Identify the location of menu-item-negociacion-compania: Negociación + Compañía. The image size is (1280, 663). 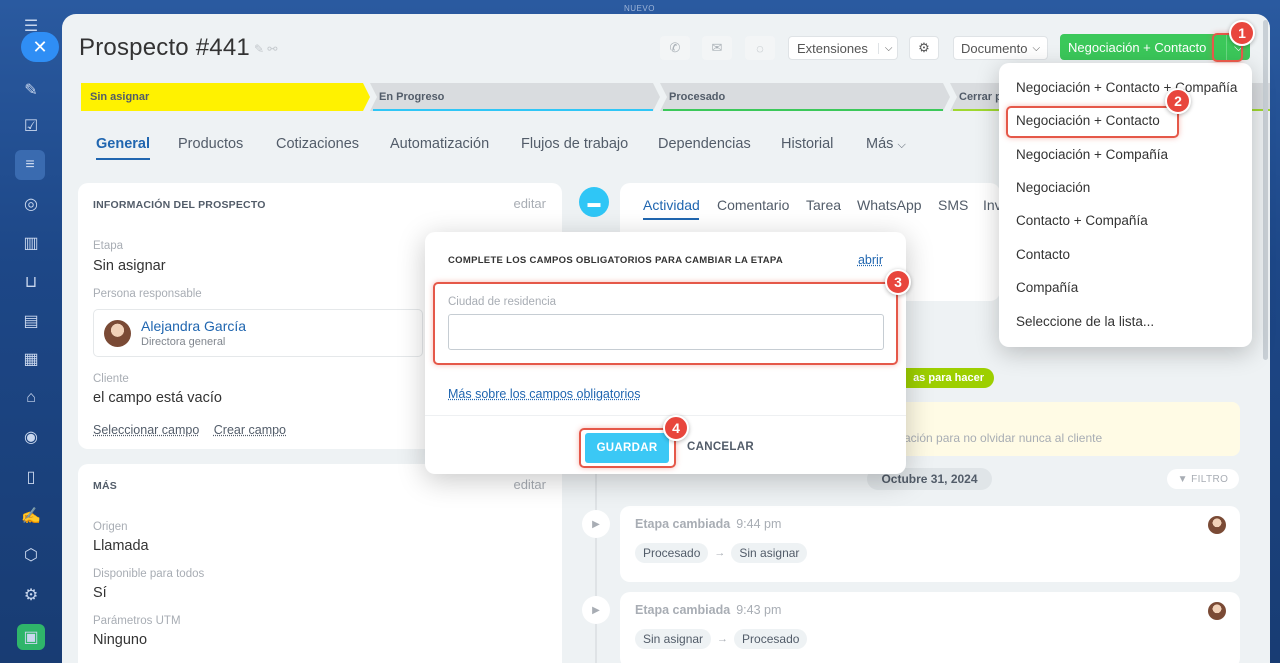
(1092, 154).